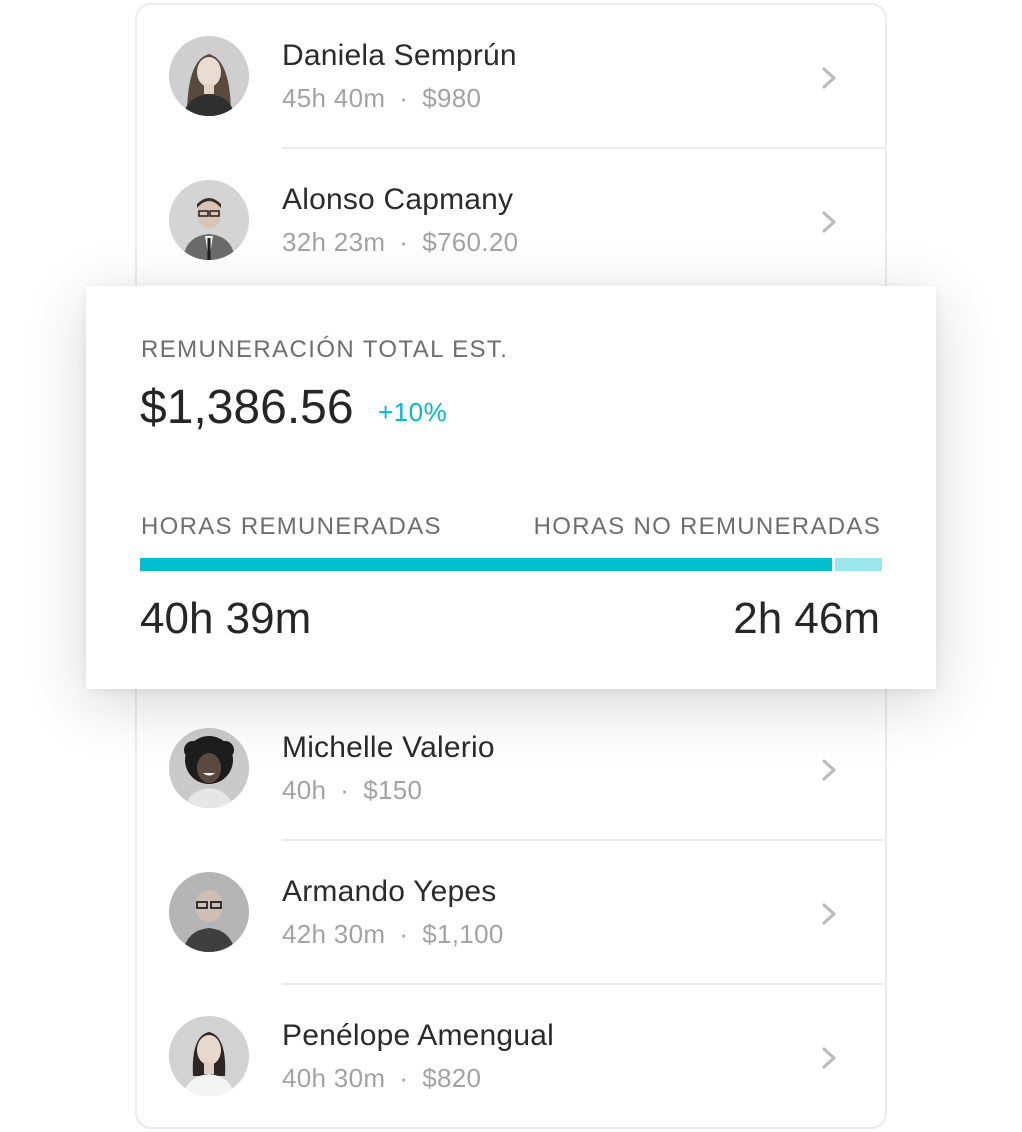 Image resolution: width=1022 pixels, height=1132 pixels. What do you see at coordinates (463, 934) in the screenshot?
I see `employee-pay: $1,100` at bounding box center [463, 934].